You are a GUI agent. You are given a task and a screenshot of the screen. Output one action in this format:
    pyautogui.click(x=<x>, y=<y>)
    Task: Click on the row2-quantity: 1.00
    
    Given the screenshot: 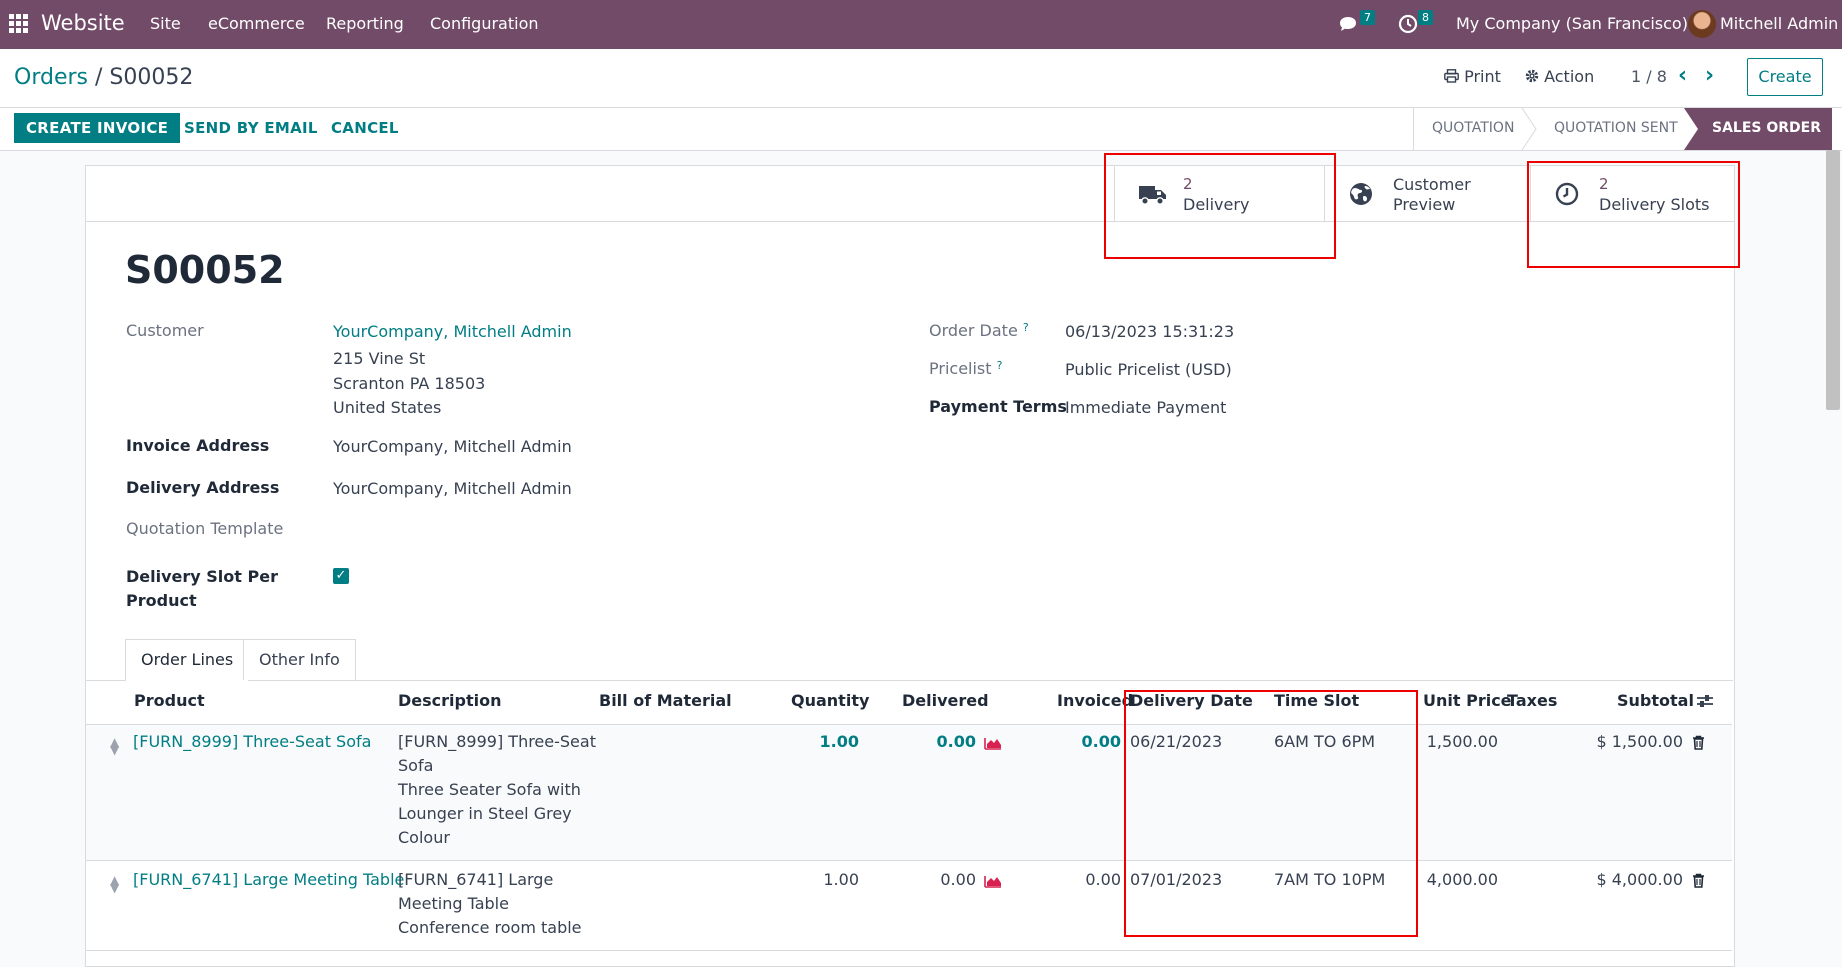 What is the action you would take?
    pyautogui.click(x=829, y=880)
    